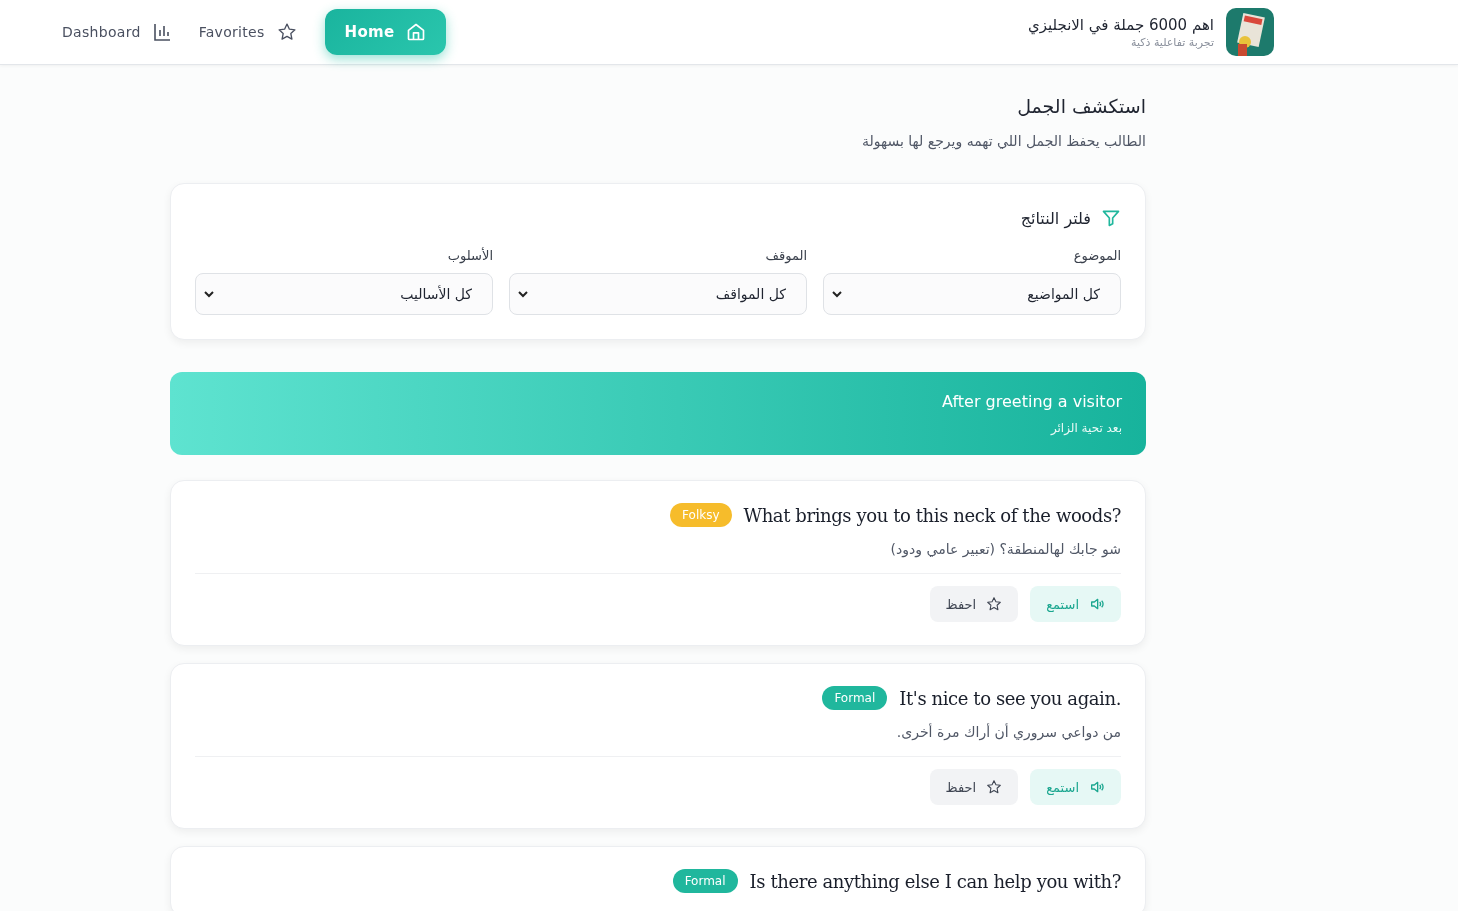 This screenshot has width=1458, height=911. I want to click on phrase-text: It's nice to see you again., so click(1010, 698).